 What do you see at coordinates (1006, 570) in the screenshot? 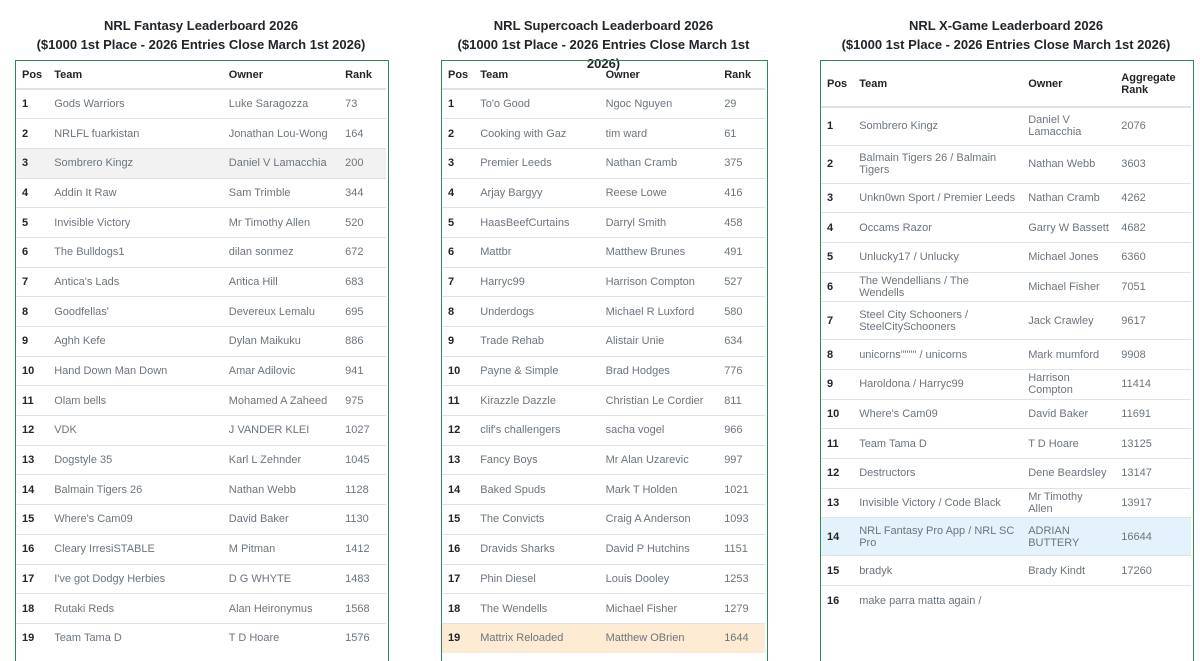
I see `table-row: 15 bradyk Brady Kindt 17260` at bounding box center [1006, 570].